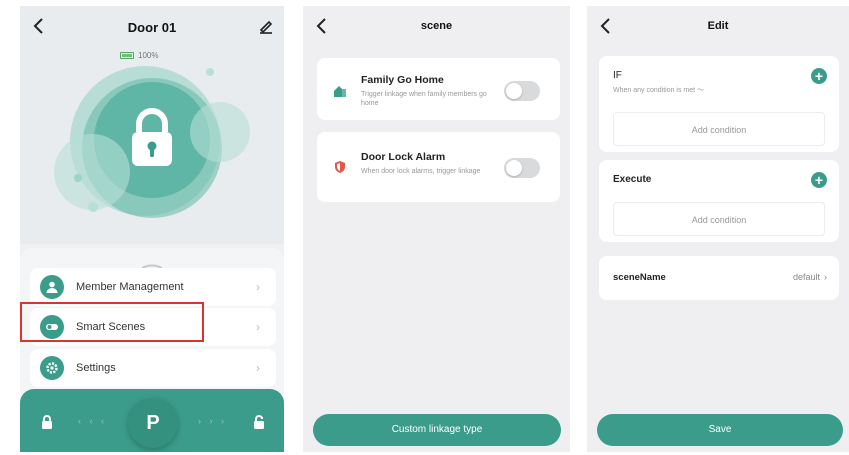 The image size is (849, 455). What do you see at coordinates (719, 201) in the screenshot?
I see `execute-section: Execute + Add condition` at bounding box center [719, 201].